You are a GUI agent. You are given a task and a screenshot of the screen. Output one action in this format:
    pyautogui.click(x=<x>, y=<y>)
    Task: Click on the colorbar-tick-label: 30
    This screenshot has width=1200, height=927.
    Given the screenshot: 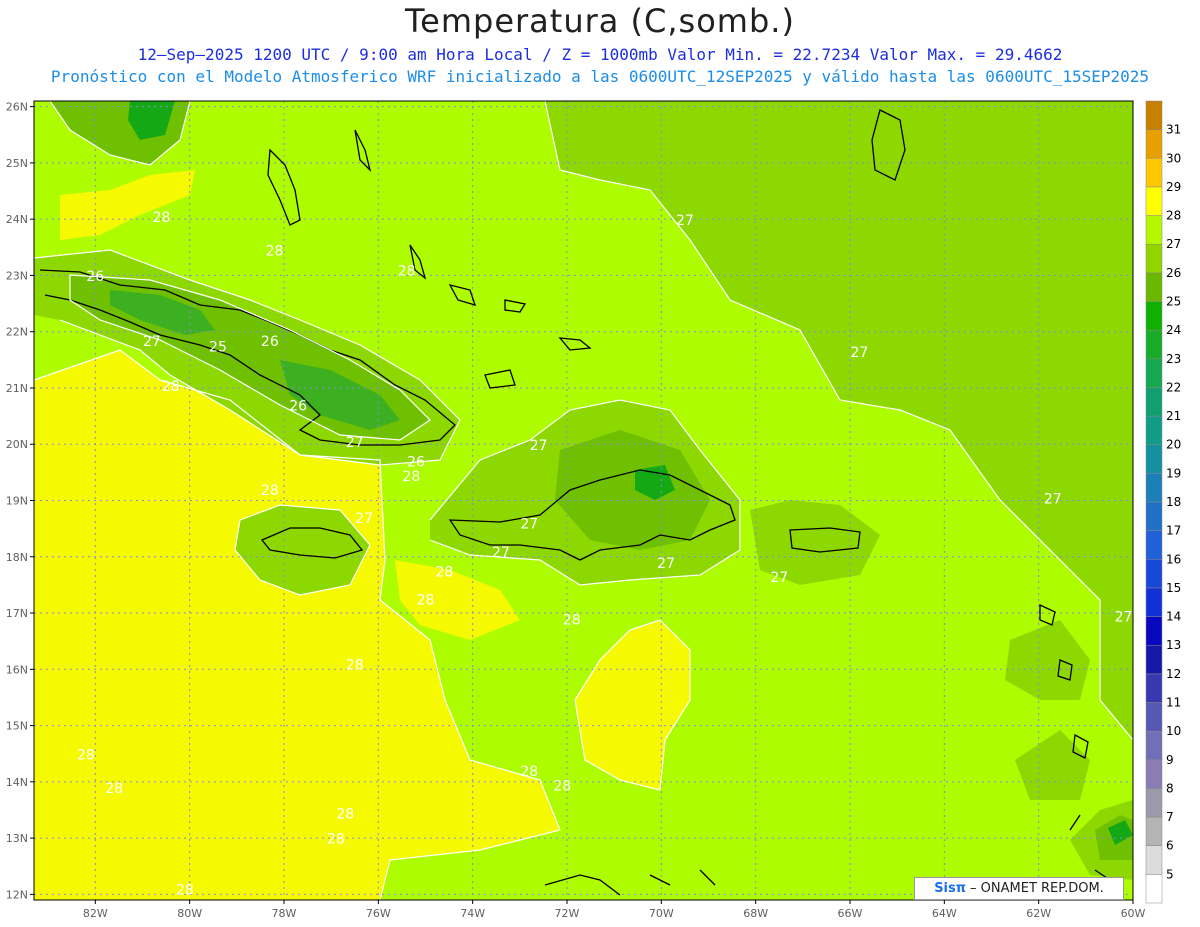 What is the action you would take?
    pyautogui.click(x=1173, y=158)
    